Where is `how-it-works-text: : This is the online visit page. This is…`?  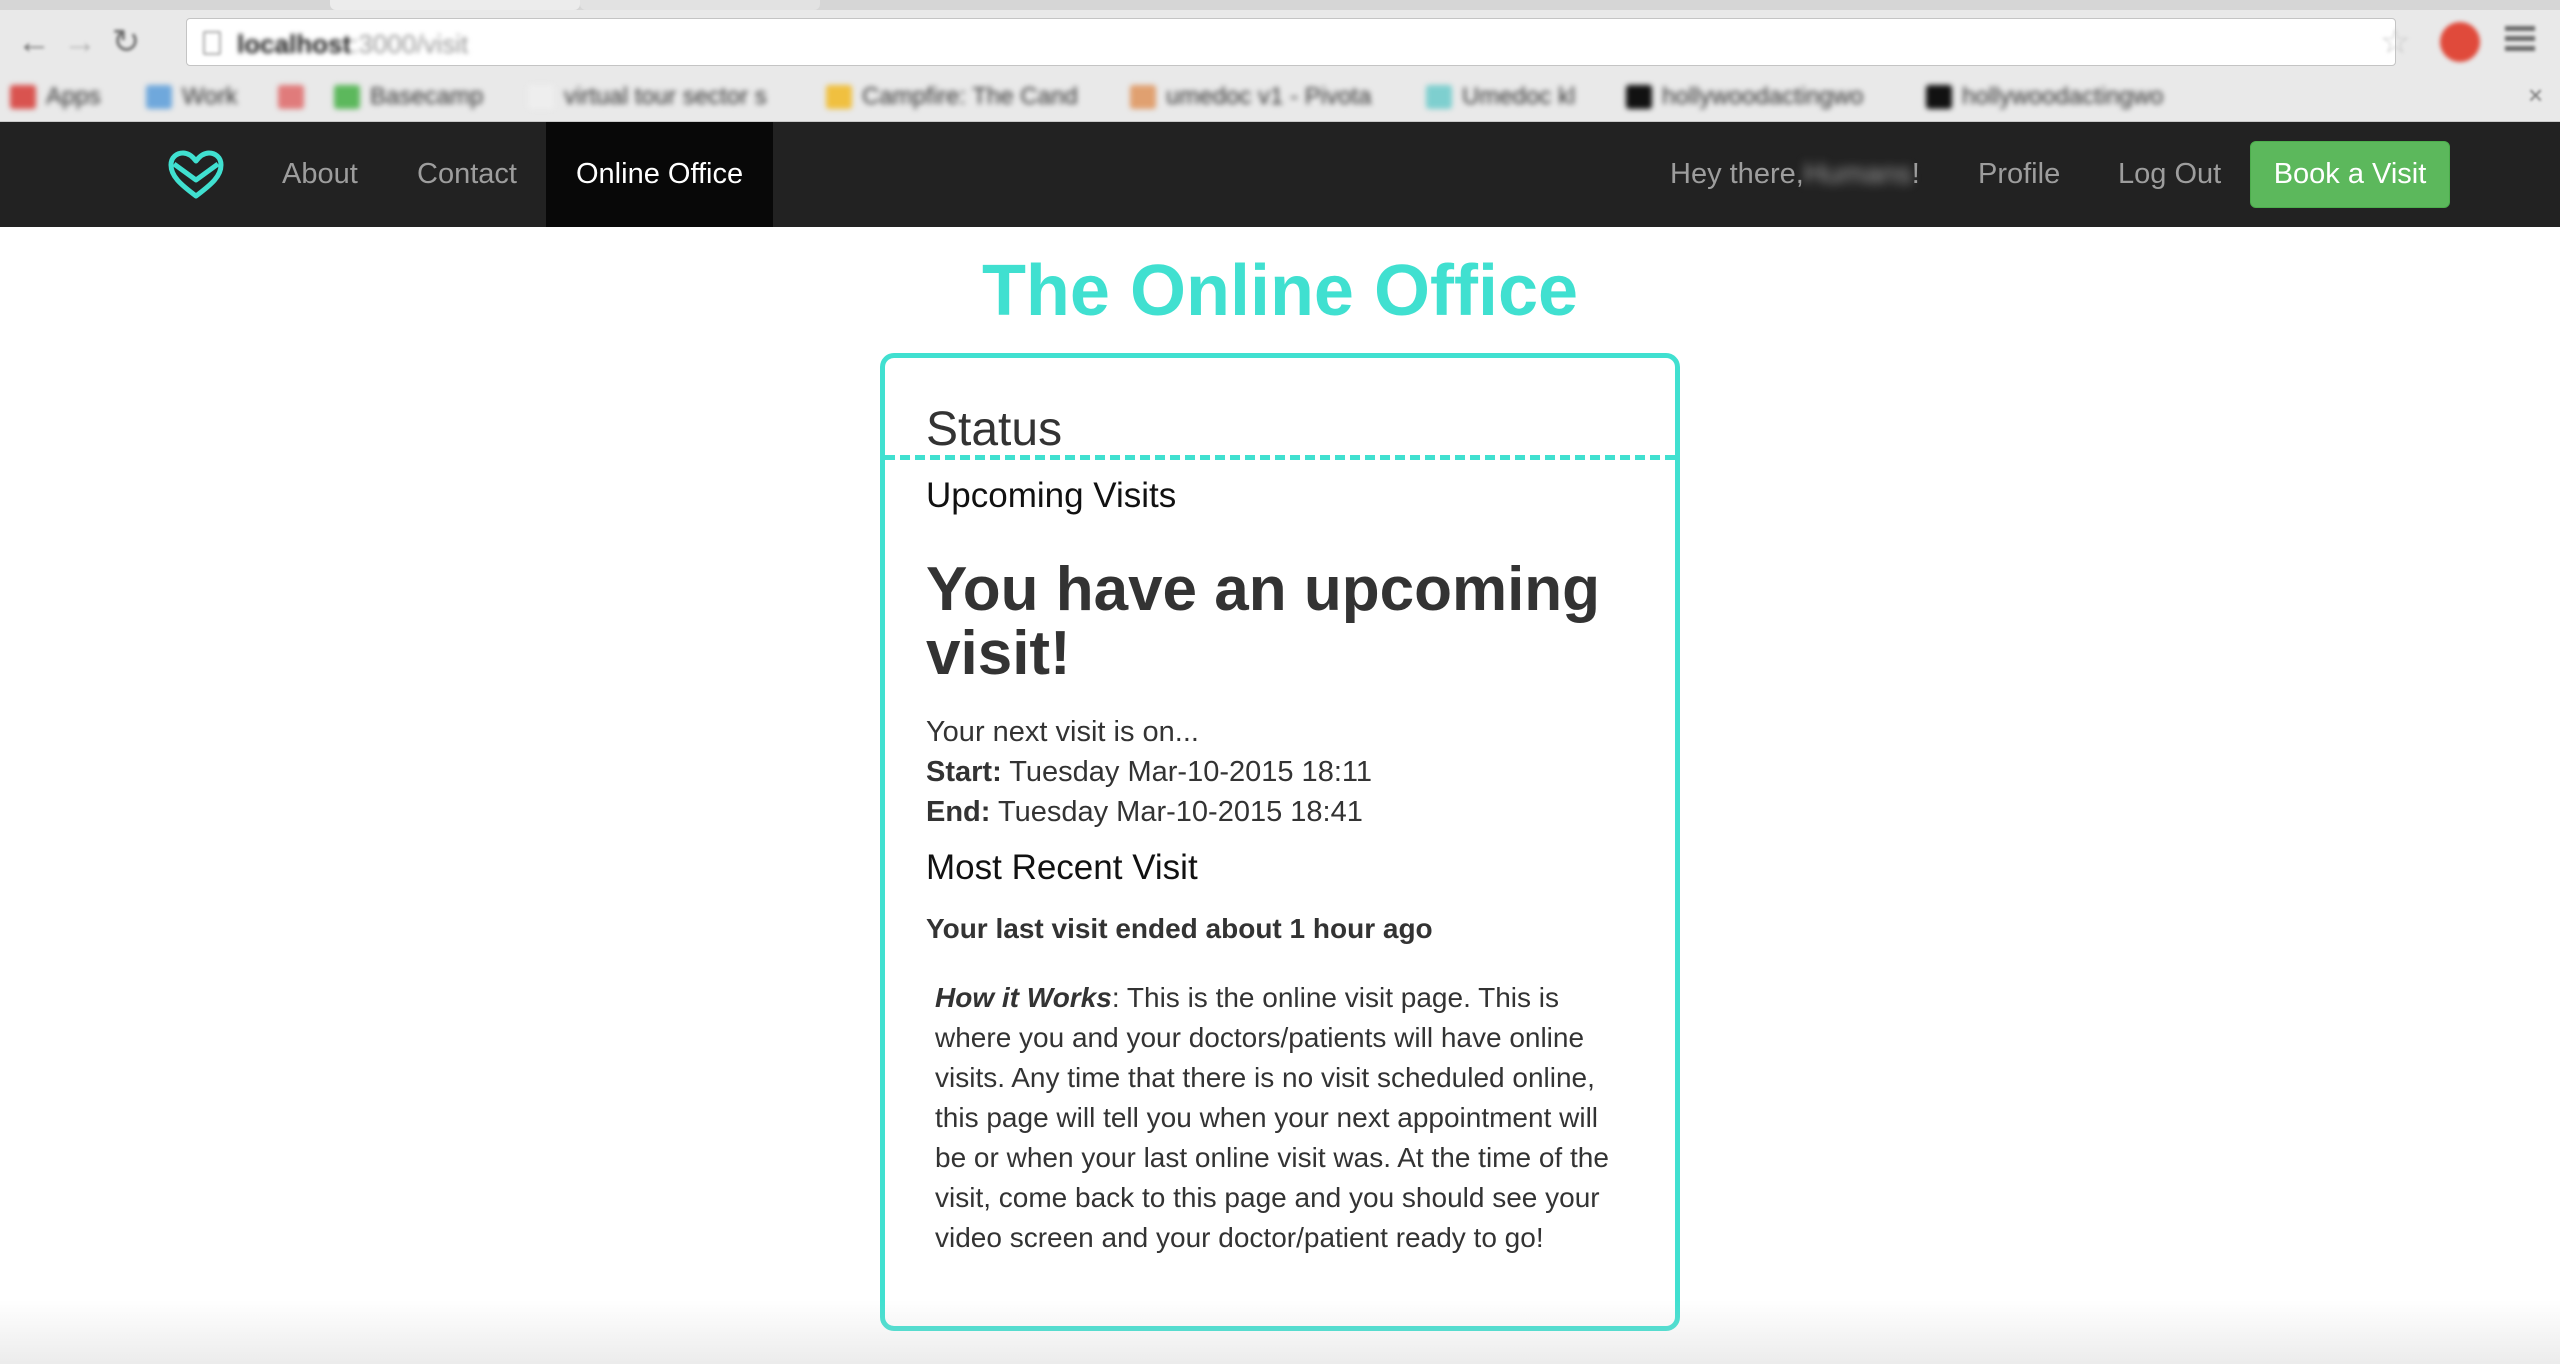 how-it-works-text: : This is the online visit page. This is… is located at coordinates (1272, 1117).